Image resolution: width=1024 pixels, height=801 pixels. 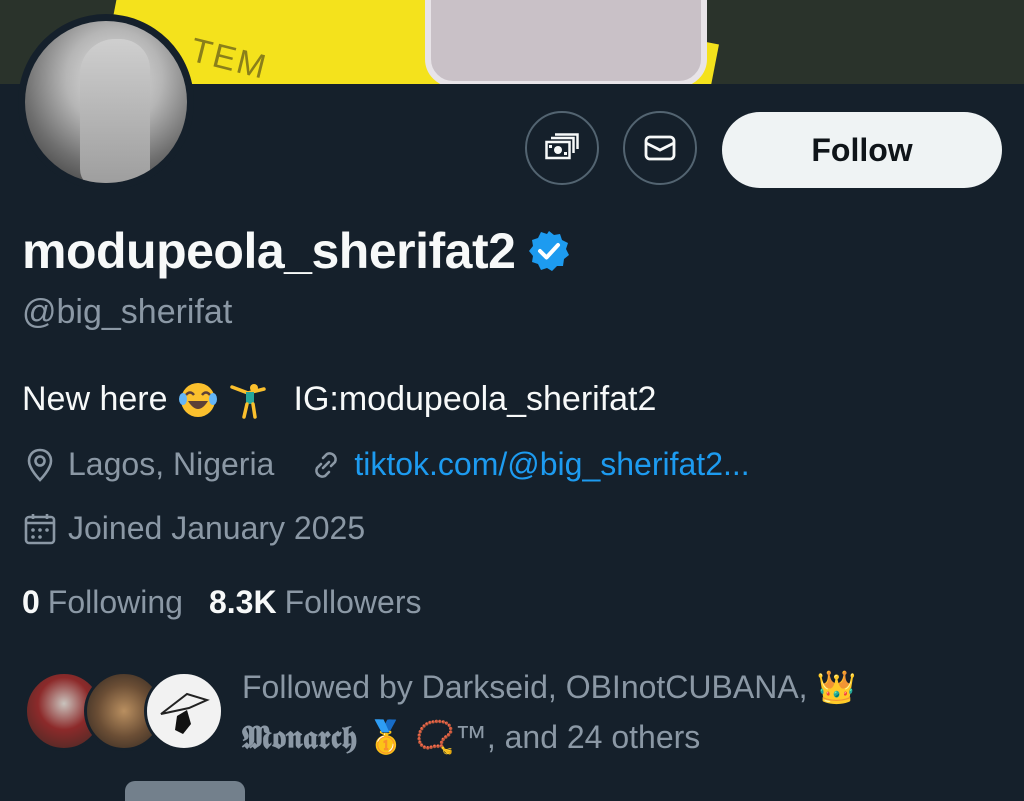 I want to click on tip-button, so click(x=562, y=148).